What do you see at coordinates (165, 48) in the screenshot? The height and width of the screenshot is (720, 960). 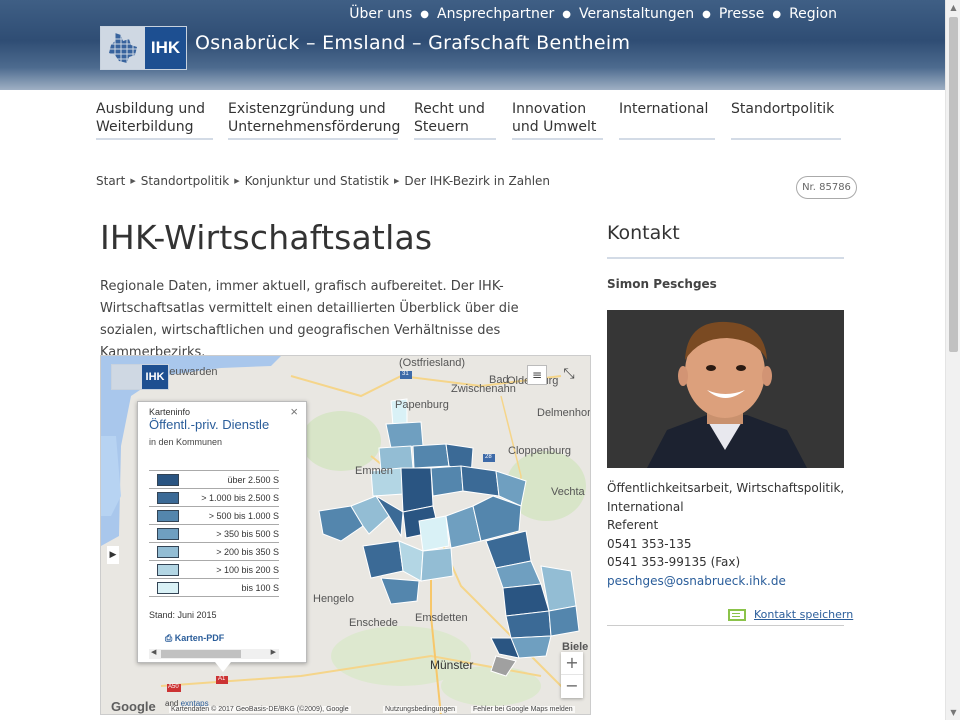 I see `logo-text: IHK` at bounding box center [165, 48].